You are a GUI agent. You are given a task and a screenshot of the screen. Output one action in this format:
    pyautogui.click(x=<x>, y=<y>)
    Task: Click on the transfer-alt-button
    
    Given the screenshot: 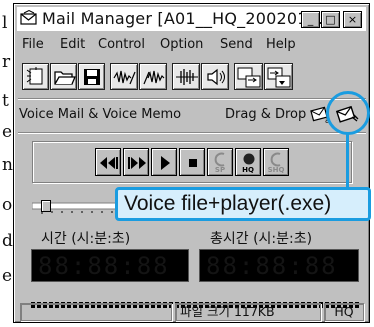 What is the action you would take?
    pyautogui.click(x=278, y=76)
    